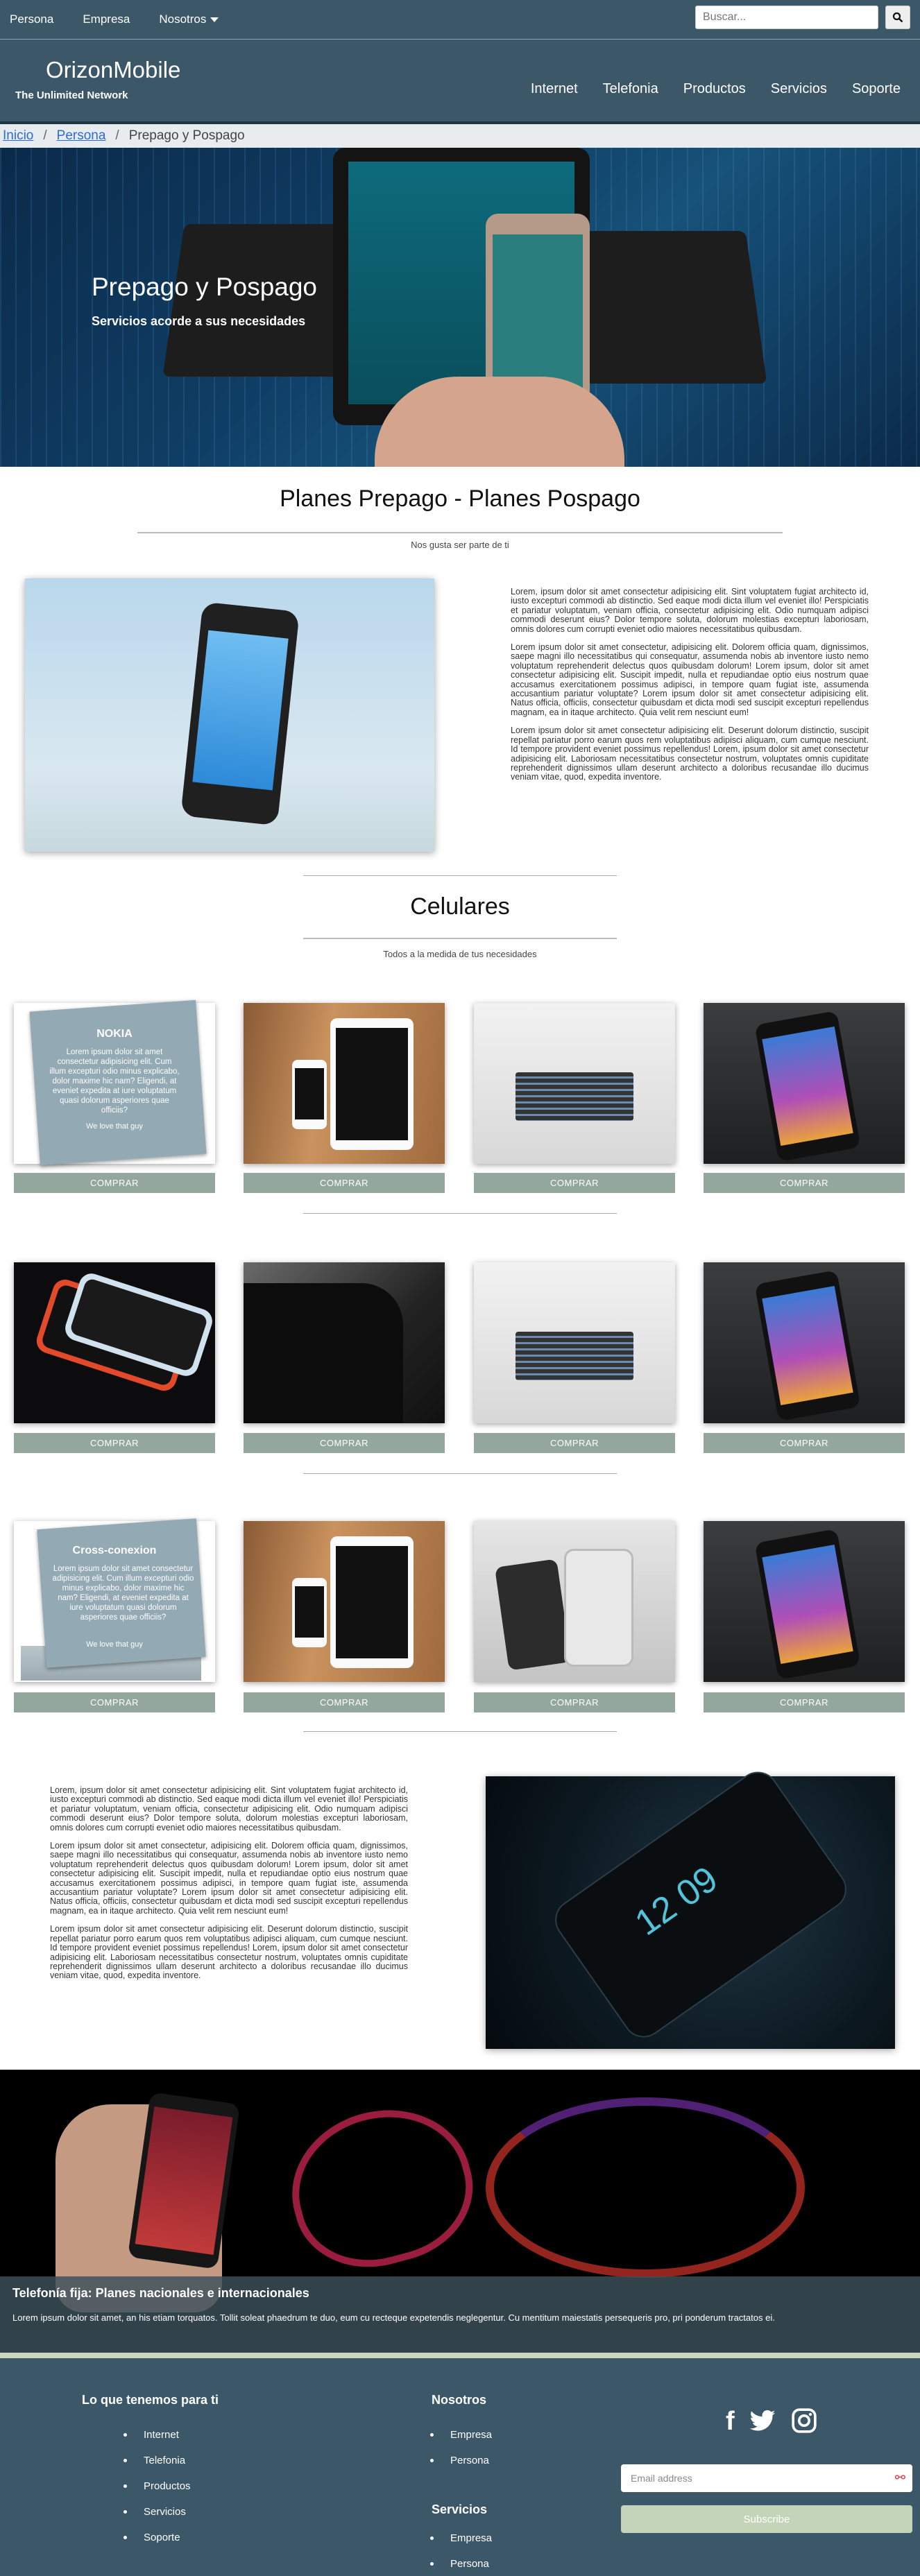 This screenshot has width=920, height=2576. Describe the element at coordinates (162, 2537) in the screenshot. I see `footer-link-label: Soporte` at that location.